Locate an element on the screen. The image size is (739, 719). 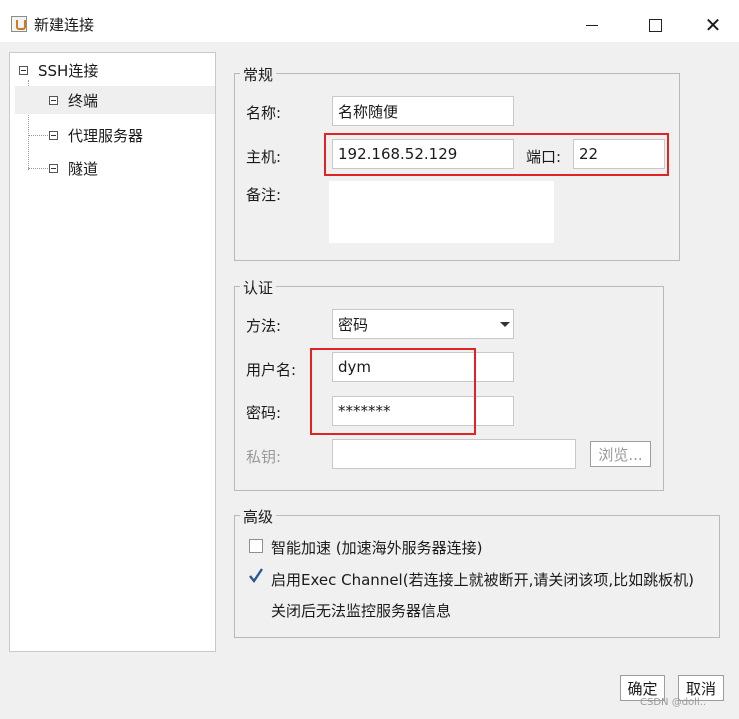
general-legend: 常规 is located at coordinates (258, 74).